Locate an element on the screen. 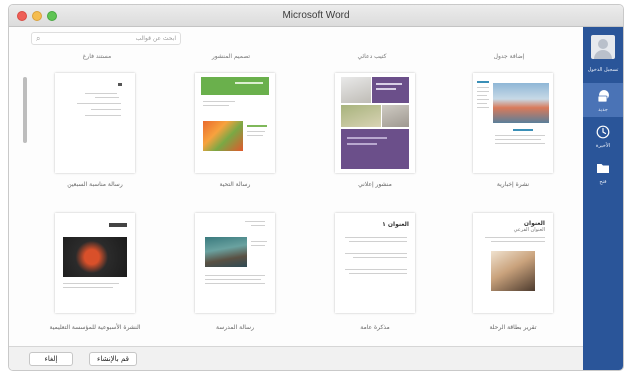 This screenshot has height=375, width=632. template-card-blank-letter is located at coordinates (95, 123).